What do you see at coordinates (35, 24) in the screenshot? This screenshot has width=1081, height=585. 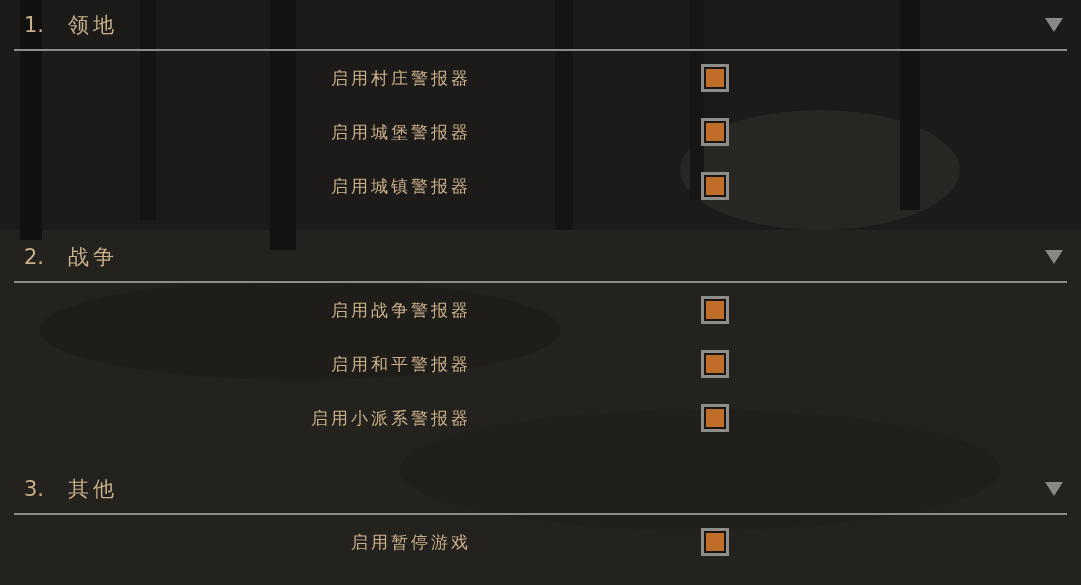 I see `section-number: 1.` at bounding box center [35, 24].